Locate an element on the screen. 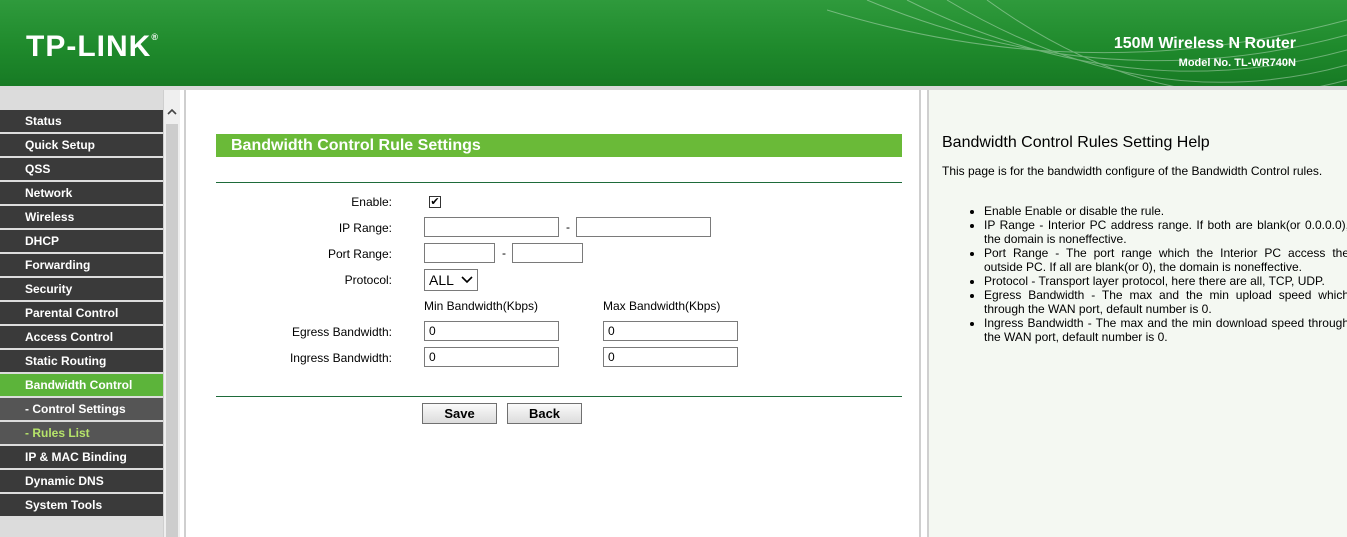 The width and height of the screenshot is (1347, 537). sidebar-item-system-tools: System Tools is located at coordinates (81, 505).